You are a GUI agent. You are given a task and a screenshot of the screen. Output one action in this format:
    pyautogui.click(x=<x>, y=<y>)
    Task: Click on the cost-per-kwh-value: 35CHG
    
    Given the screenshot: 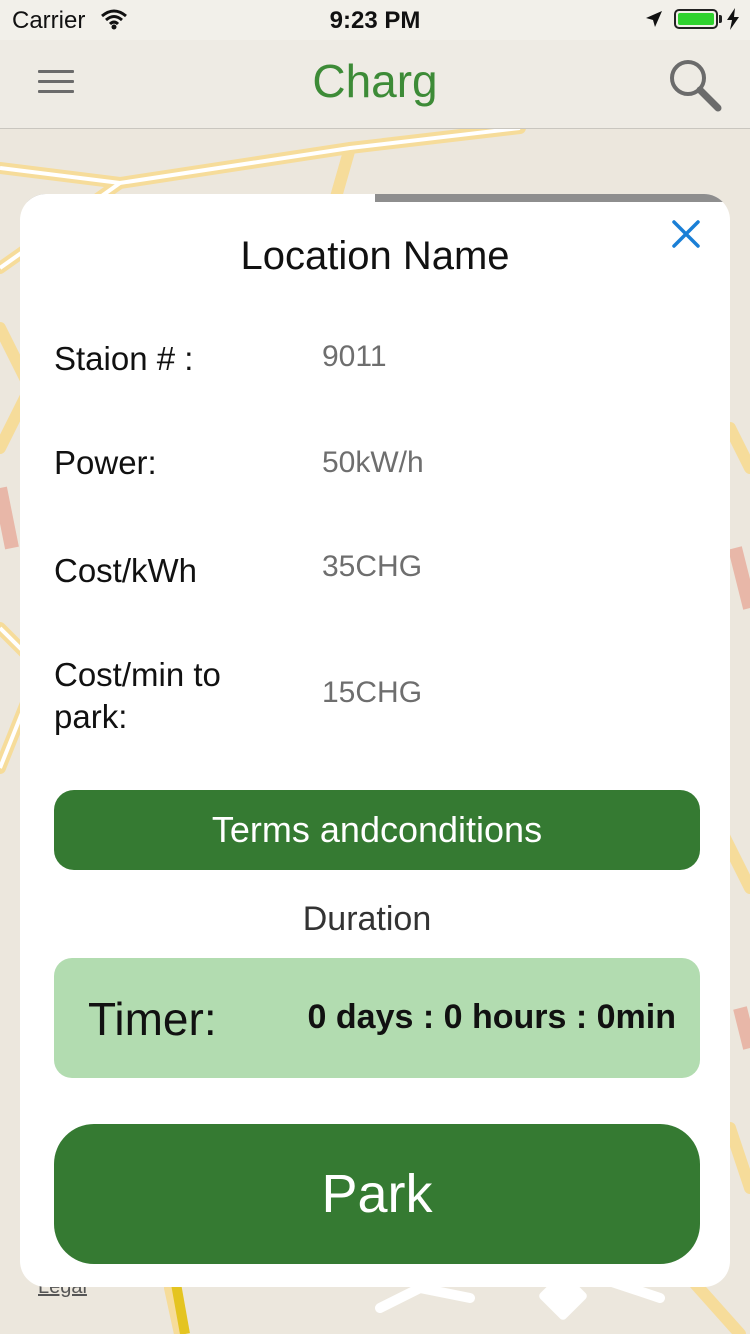 What is the action you would take?
    pyautogui.click(x=372, y=566)
    